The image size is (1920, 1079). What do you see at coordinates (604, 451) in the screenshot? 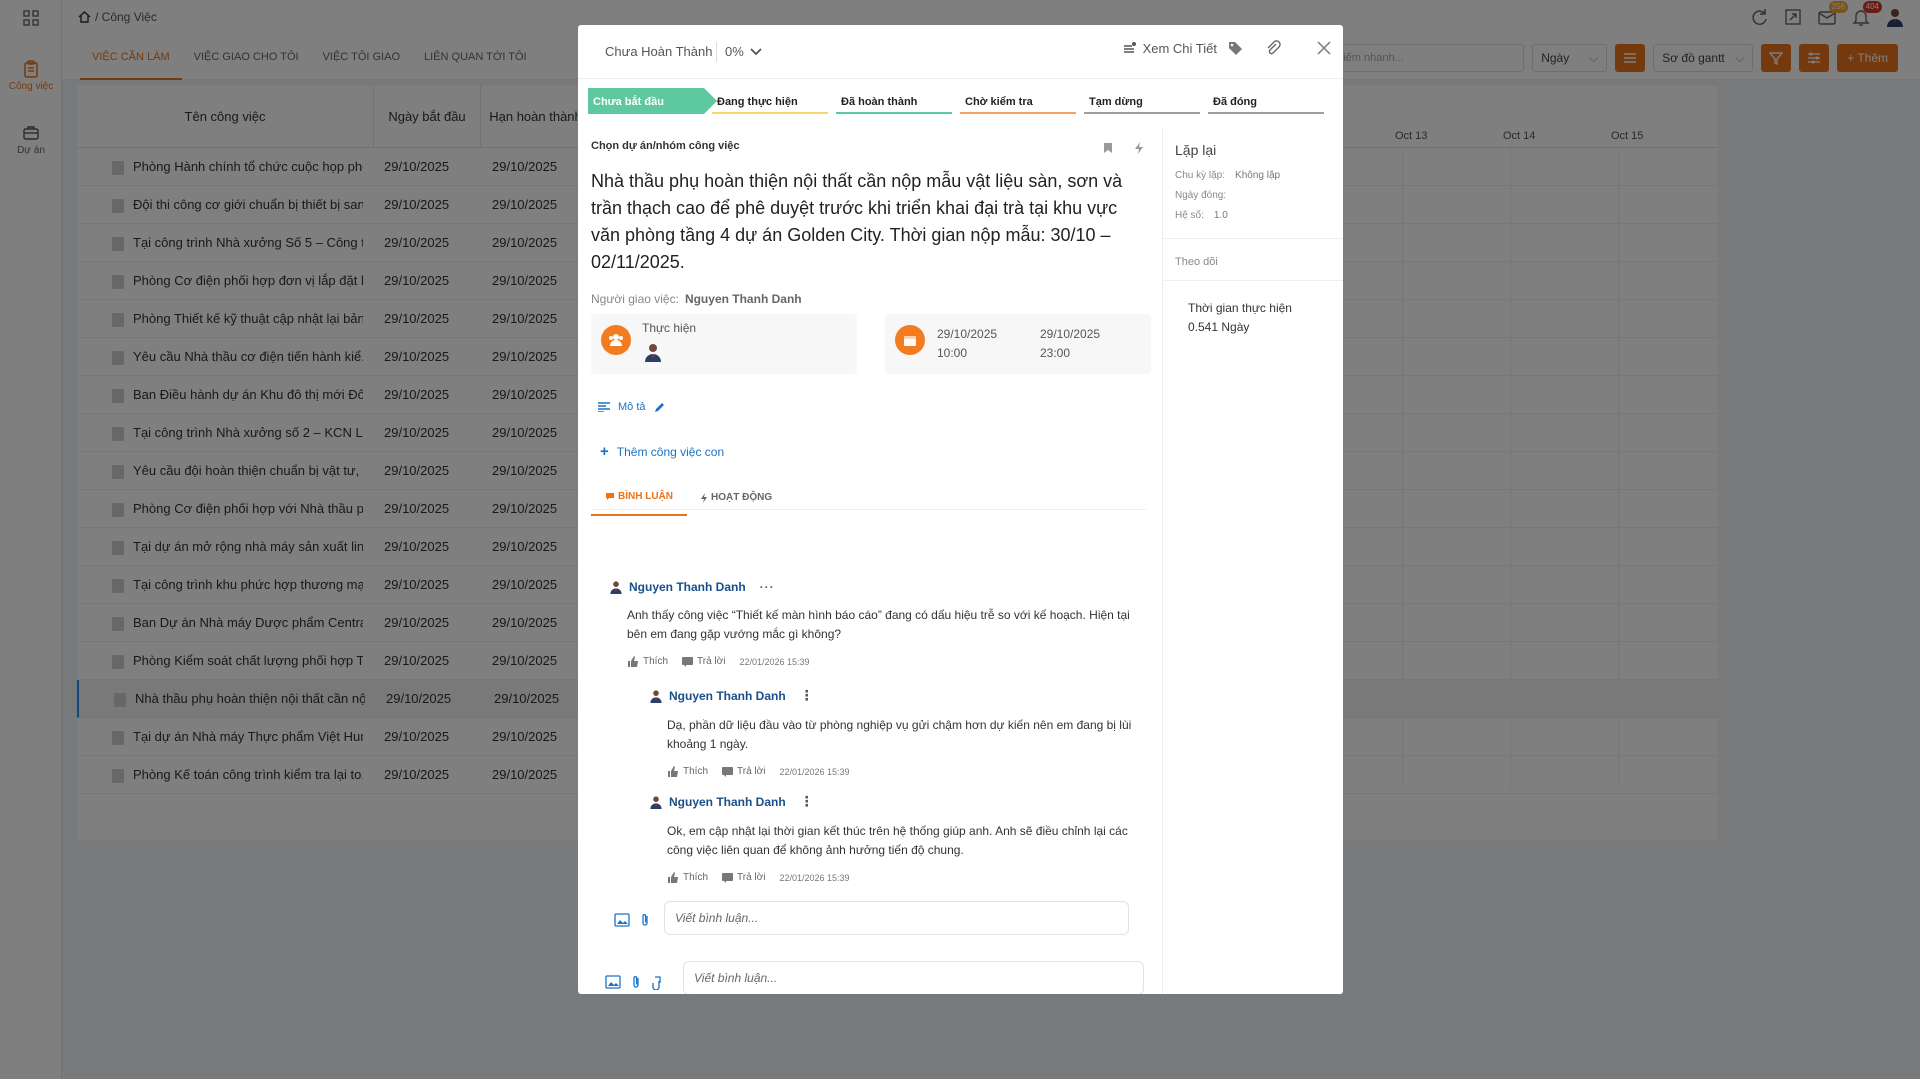
I see `plus-icon: +` at bounding box center [604, 451].